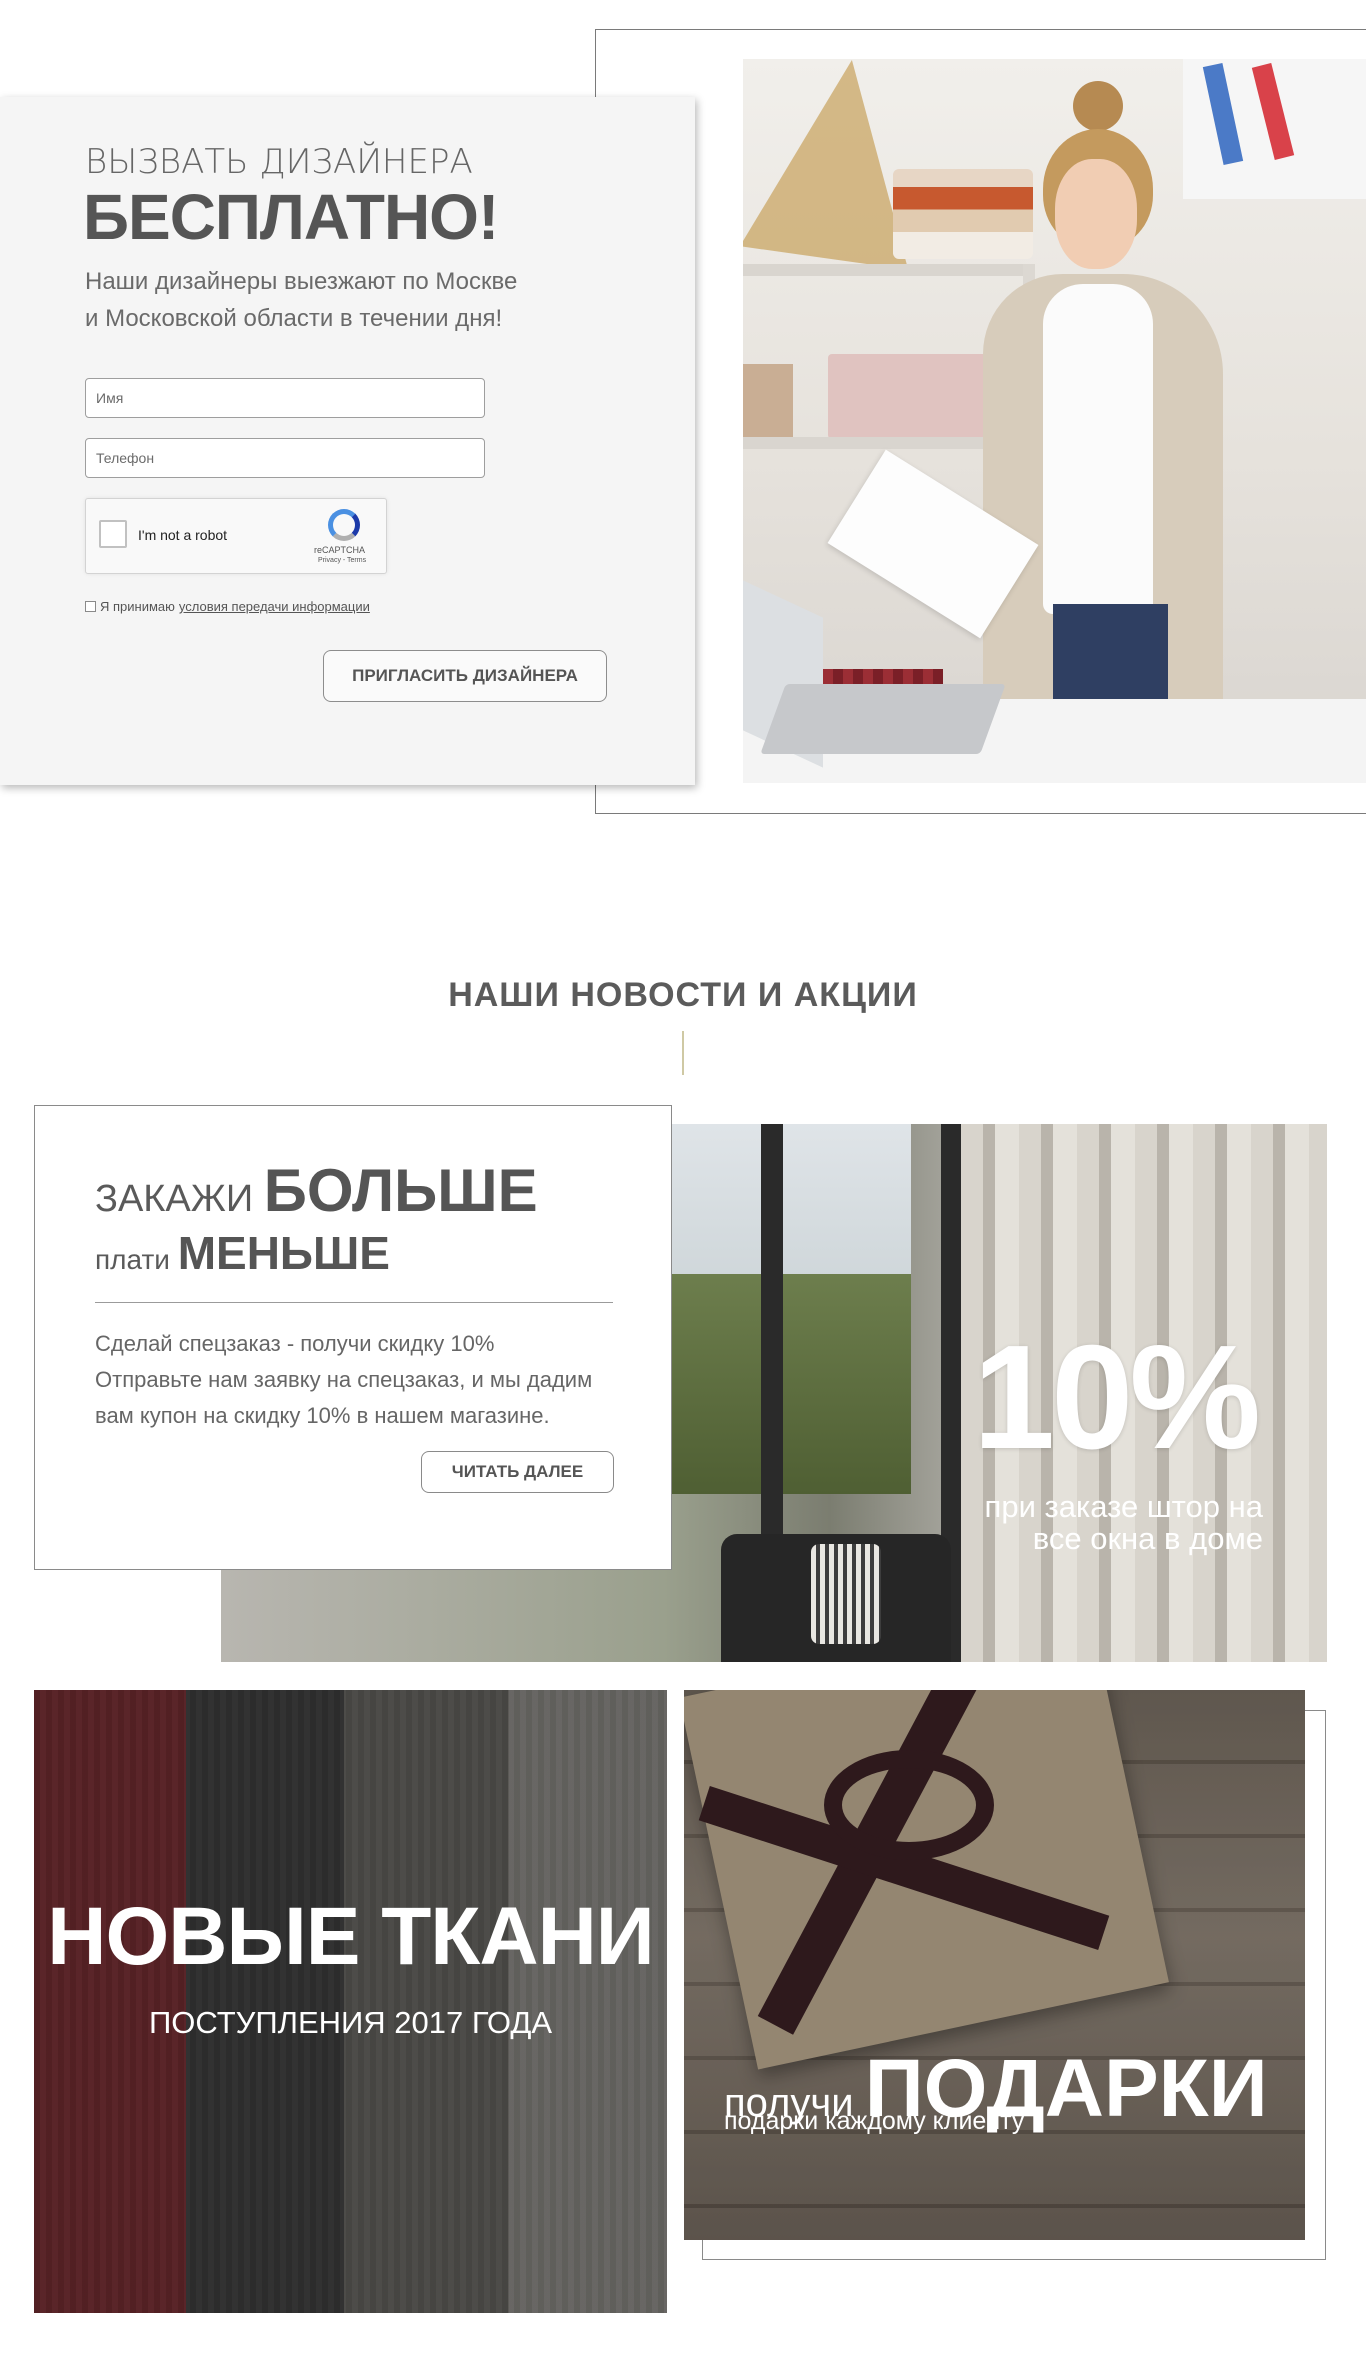 This screenshot has height=2364, width=1366. I want to click on folded-fabrics, so click(963, 214).